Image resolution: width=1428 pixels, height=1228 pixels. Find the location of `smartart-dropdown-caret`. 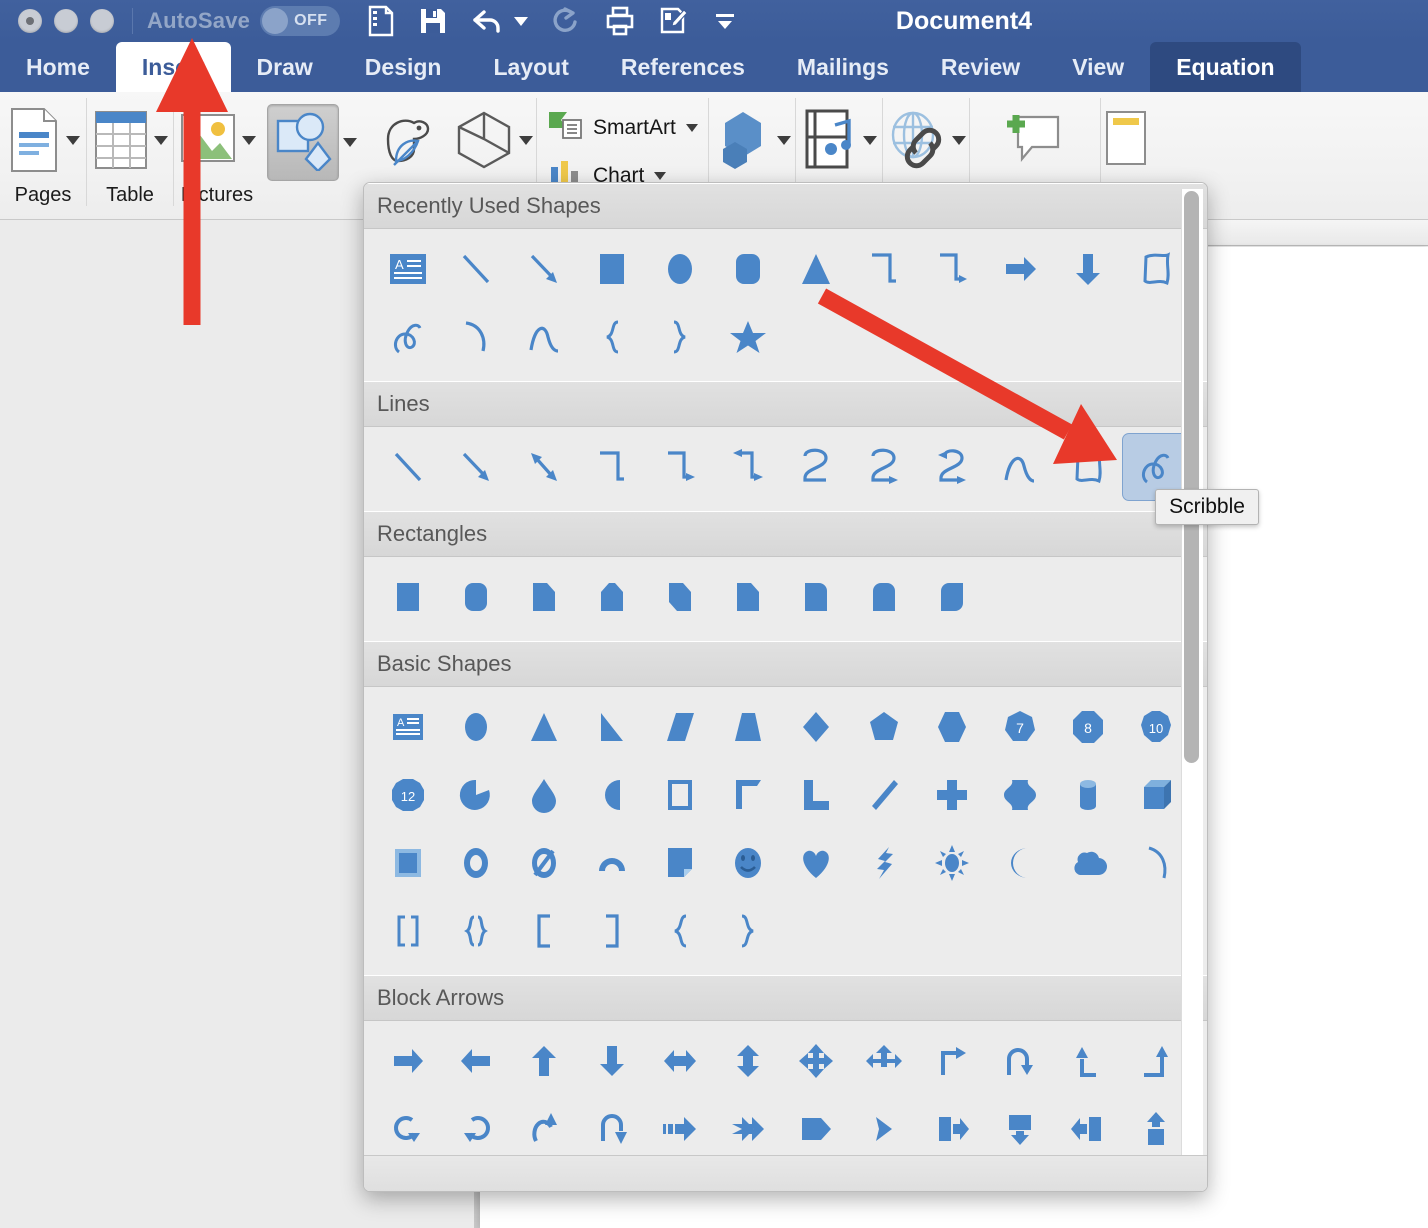

smartart-dropdown-caret is located at coordinates (691, 127).